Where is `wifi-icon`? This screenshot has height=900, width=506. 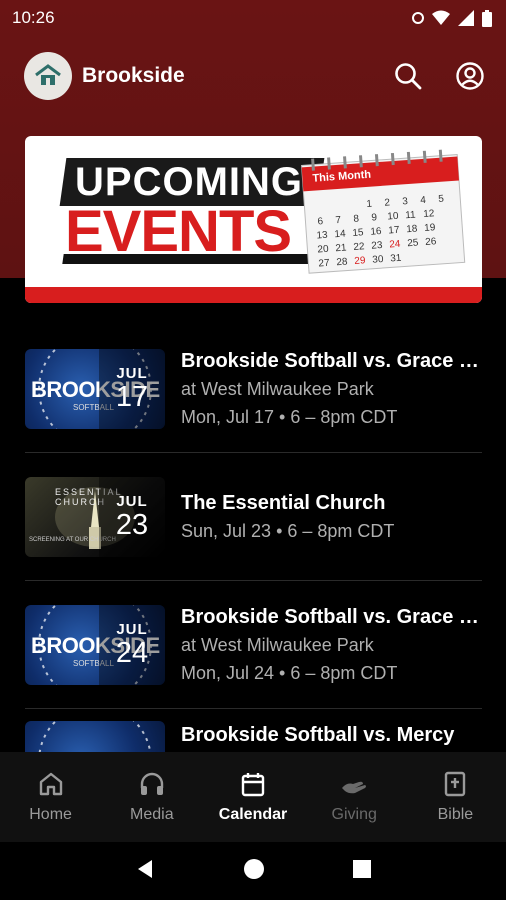 wifi-icon is located at coordinates (441, 17).